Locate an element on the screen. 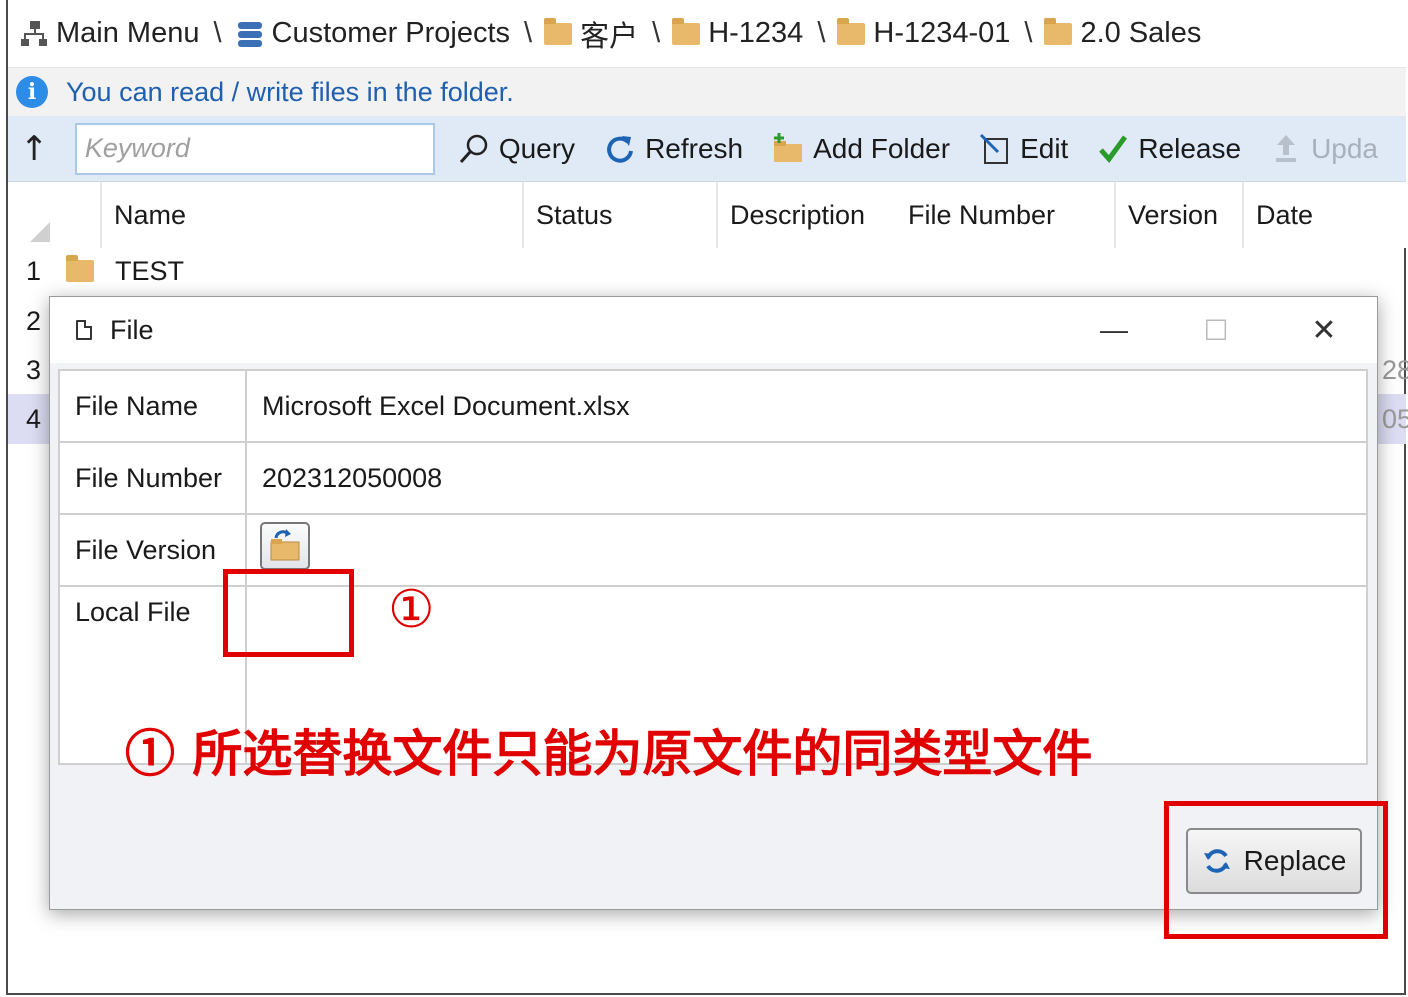 The width and height of the screenshot is (1408, 997). breadcrumb-label: H-1234-01 is located at coordinates (942, 33).